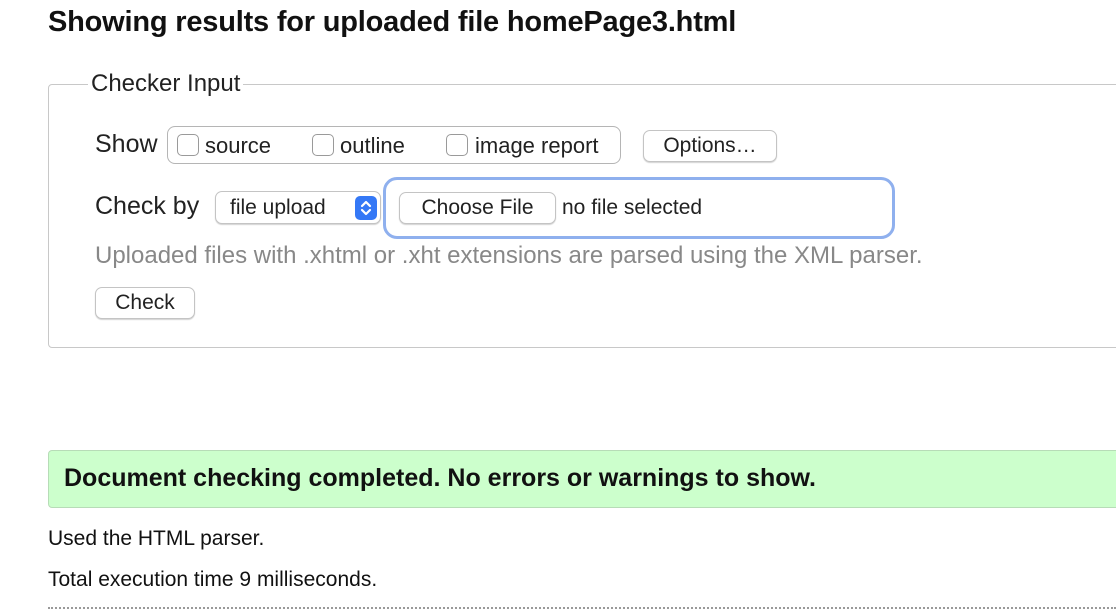 This screenshot has height=612, width=1116. What do you see at coordinates (126, 144) in the screenshot?
I see `show-label: Show` at bounding box center [126, 144].